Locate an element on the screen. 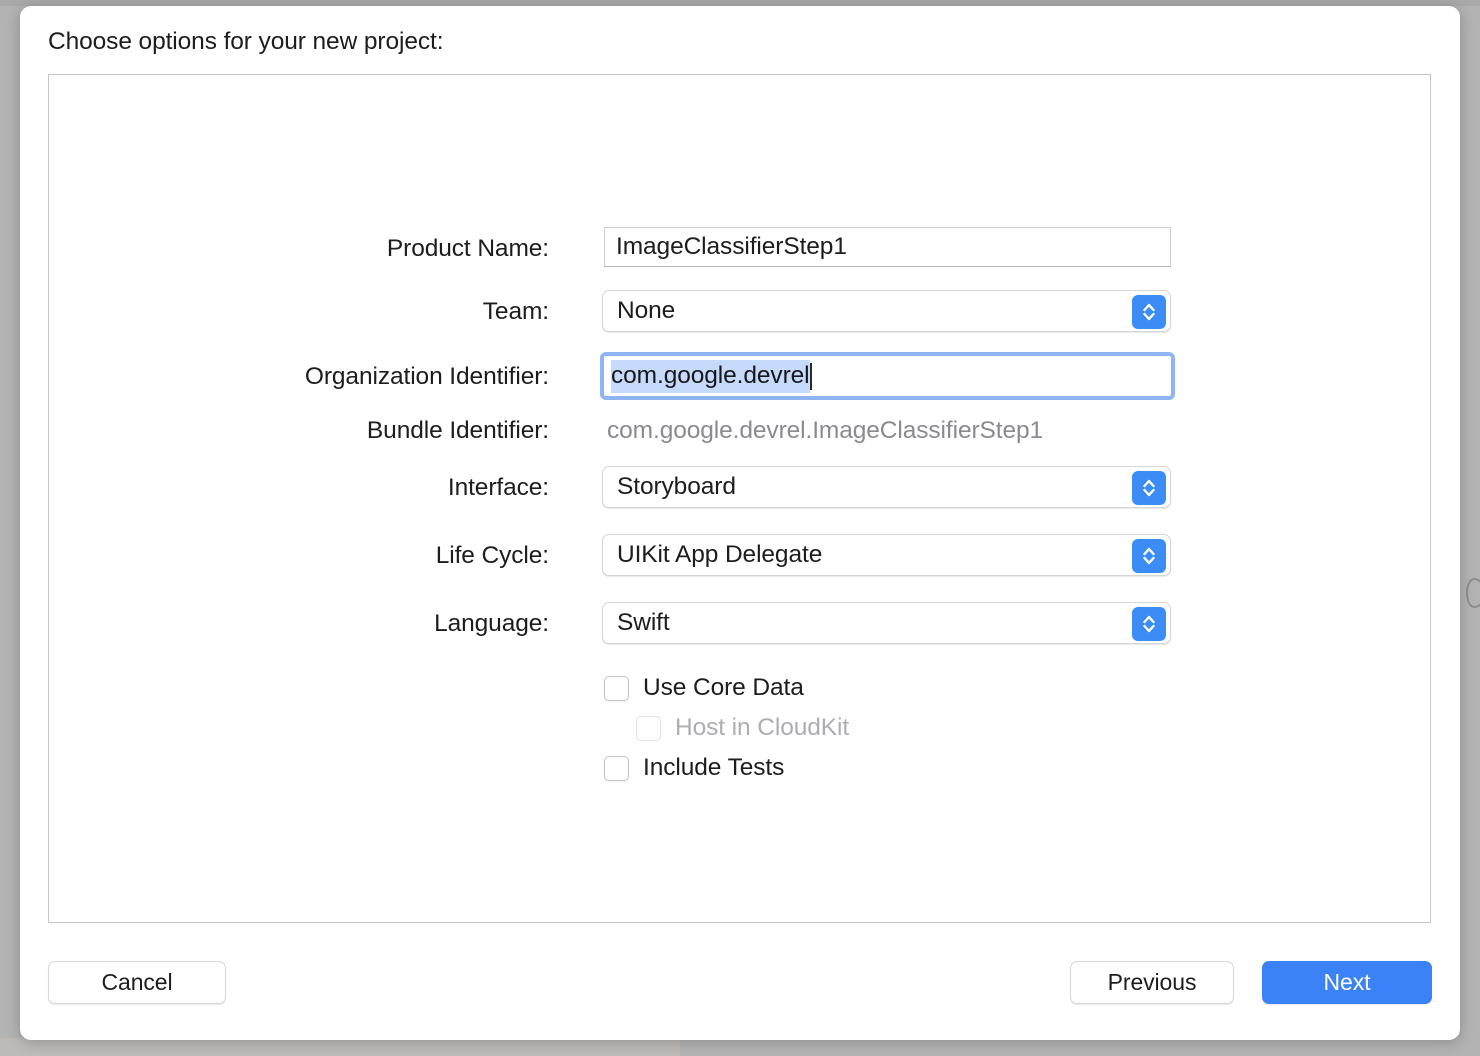 This screenshot has height=1056, width=1480. language-select: Swift is located at coordinates (886, 623).